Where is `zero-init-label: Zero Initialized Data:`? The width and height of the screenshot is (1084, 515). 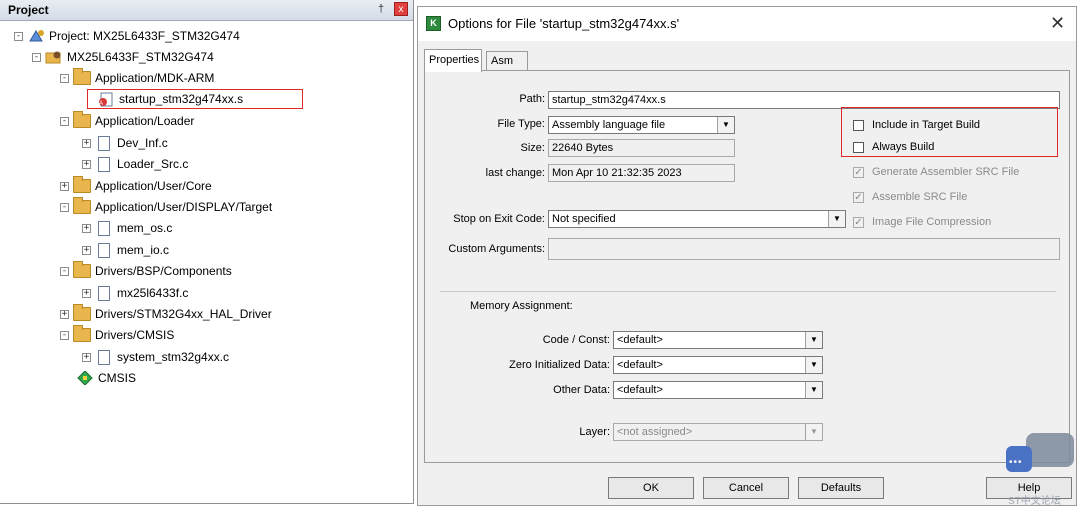 zero-init-label: Zero Initialized Data: is located at coordinates (559, 365).